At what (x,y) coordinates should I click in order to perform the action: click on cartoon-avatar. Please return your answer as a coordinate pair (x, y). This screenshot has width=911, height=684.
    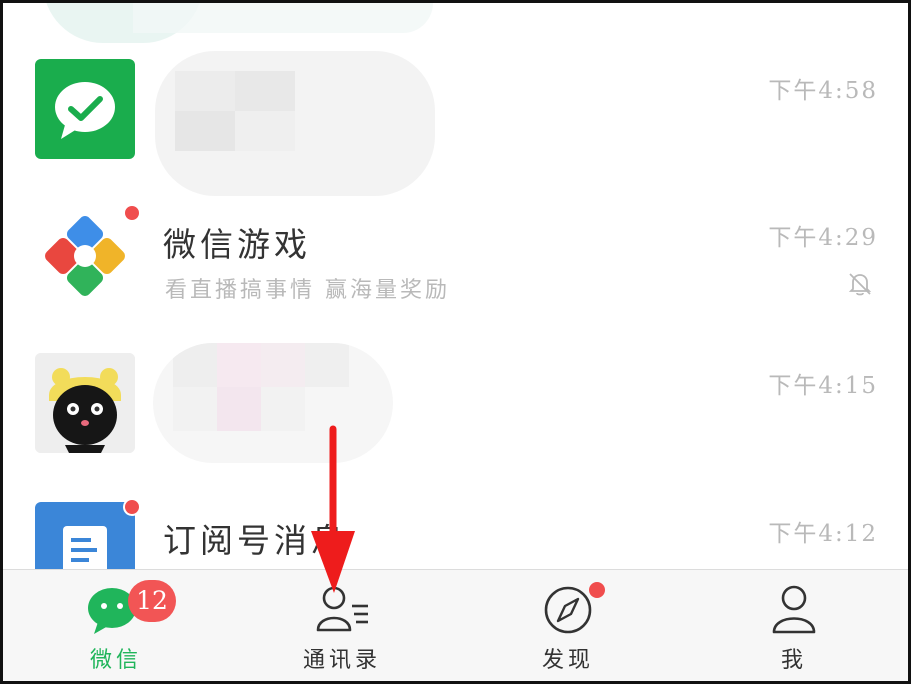
    Looking at the image, I should click on (85, 403).